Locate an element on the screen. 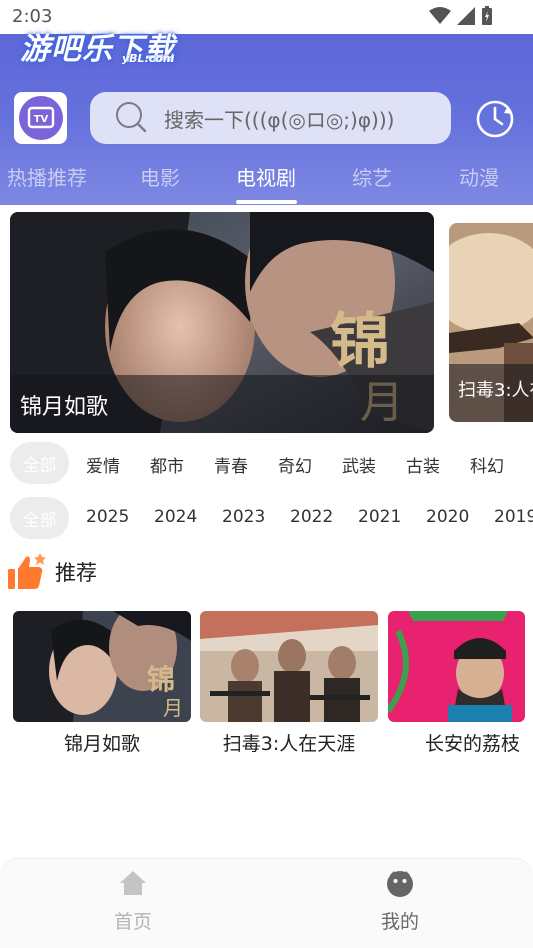 The width and height of the screenshot is (533, 948). tab-tv-series: 电视剧 is located at coordinates (266, 176).